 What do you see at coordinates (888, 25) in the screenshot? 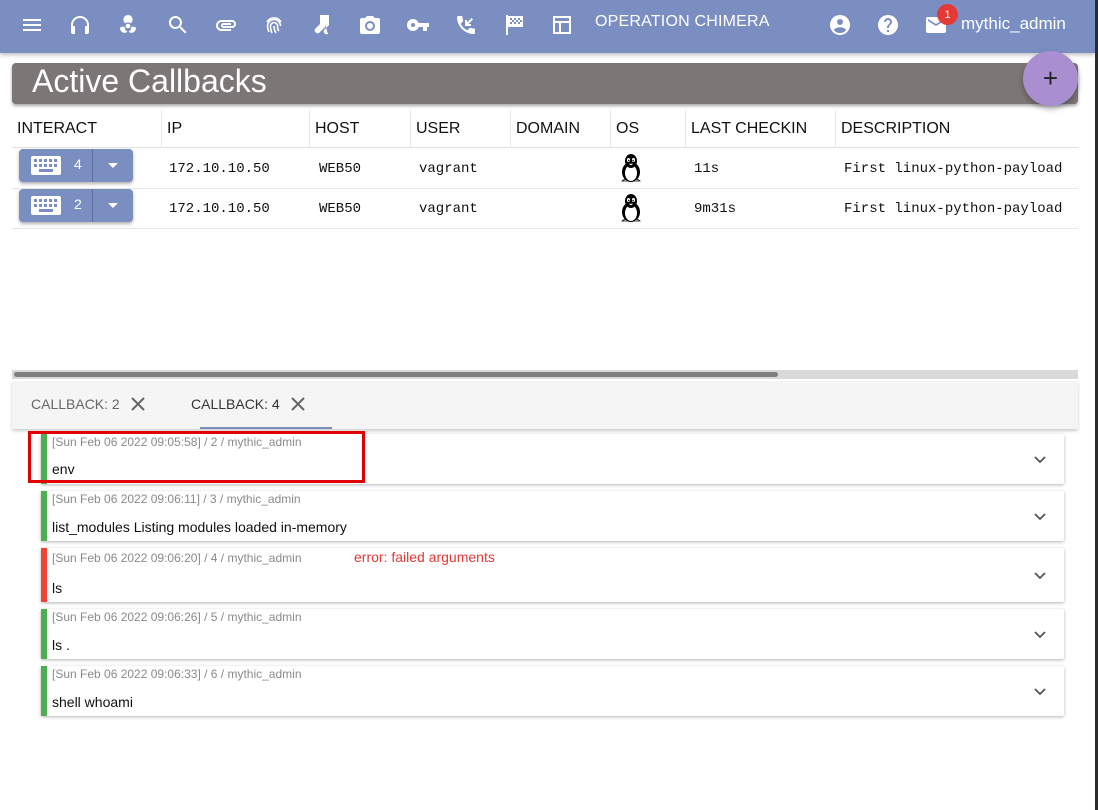
I see `help-icon` at bounding box center [888, 25].